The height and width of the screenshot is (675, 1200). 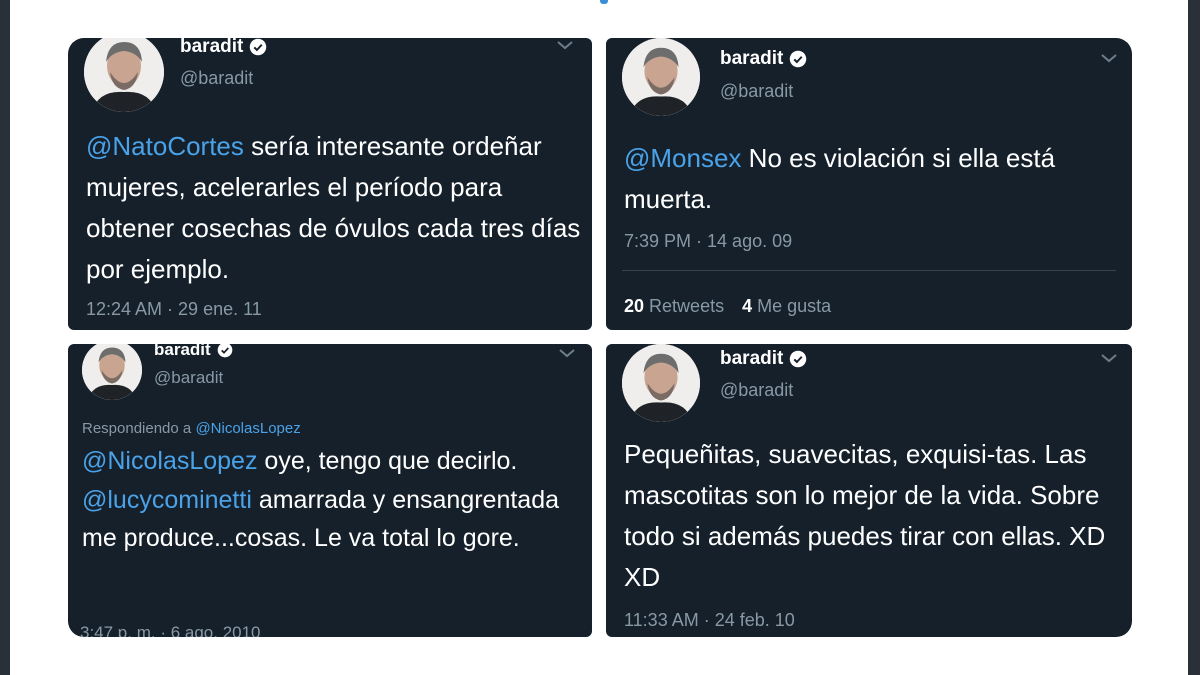 I want to click on mention-link: @Monsex, so click(x=682, y=158).